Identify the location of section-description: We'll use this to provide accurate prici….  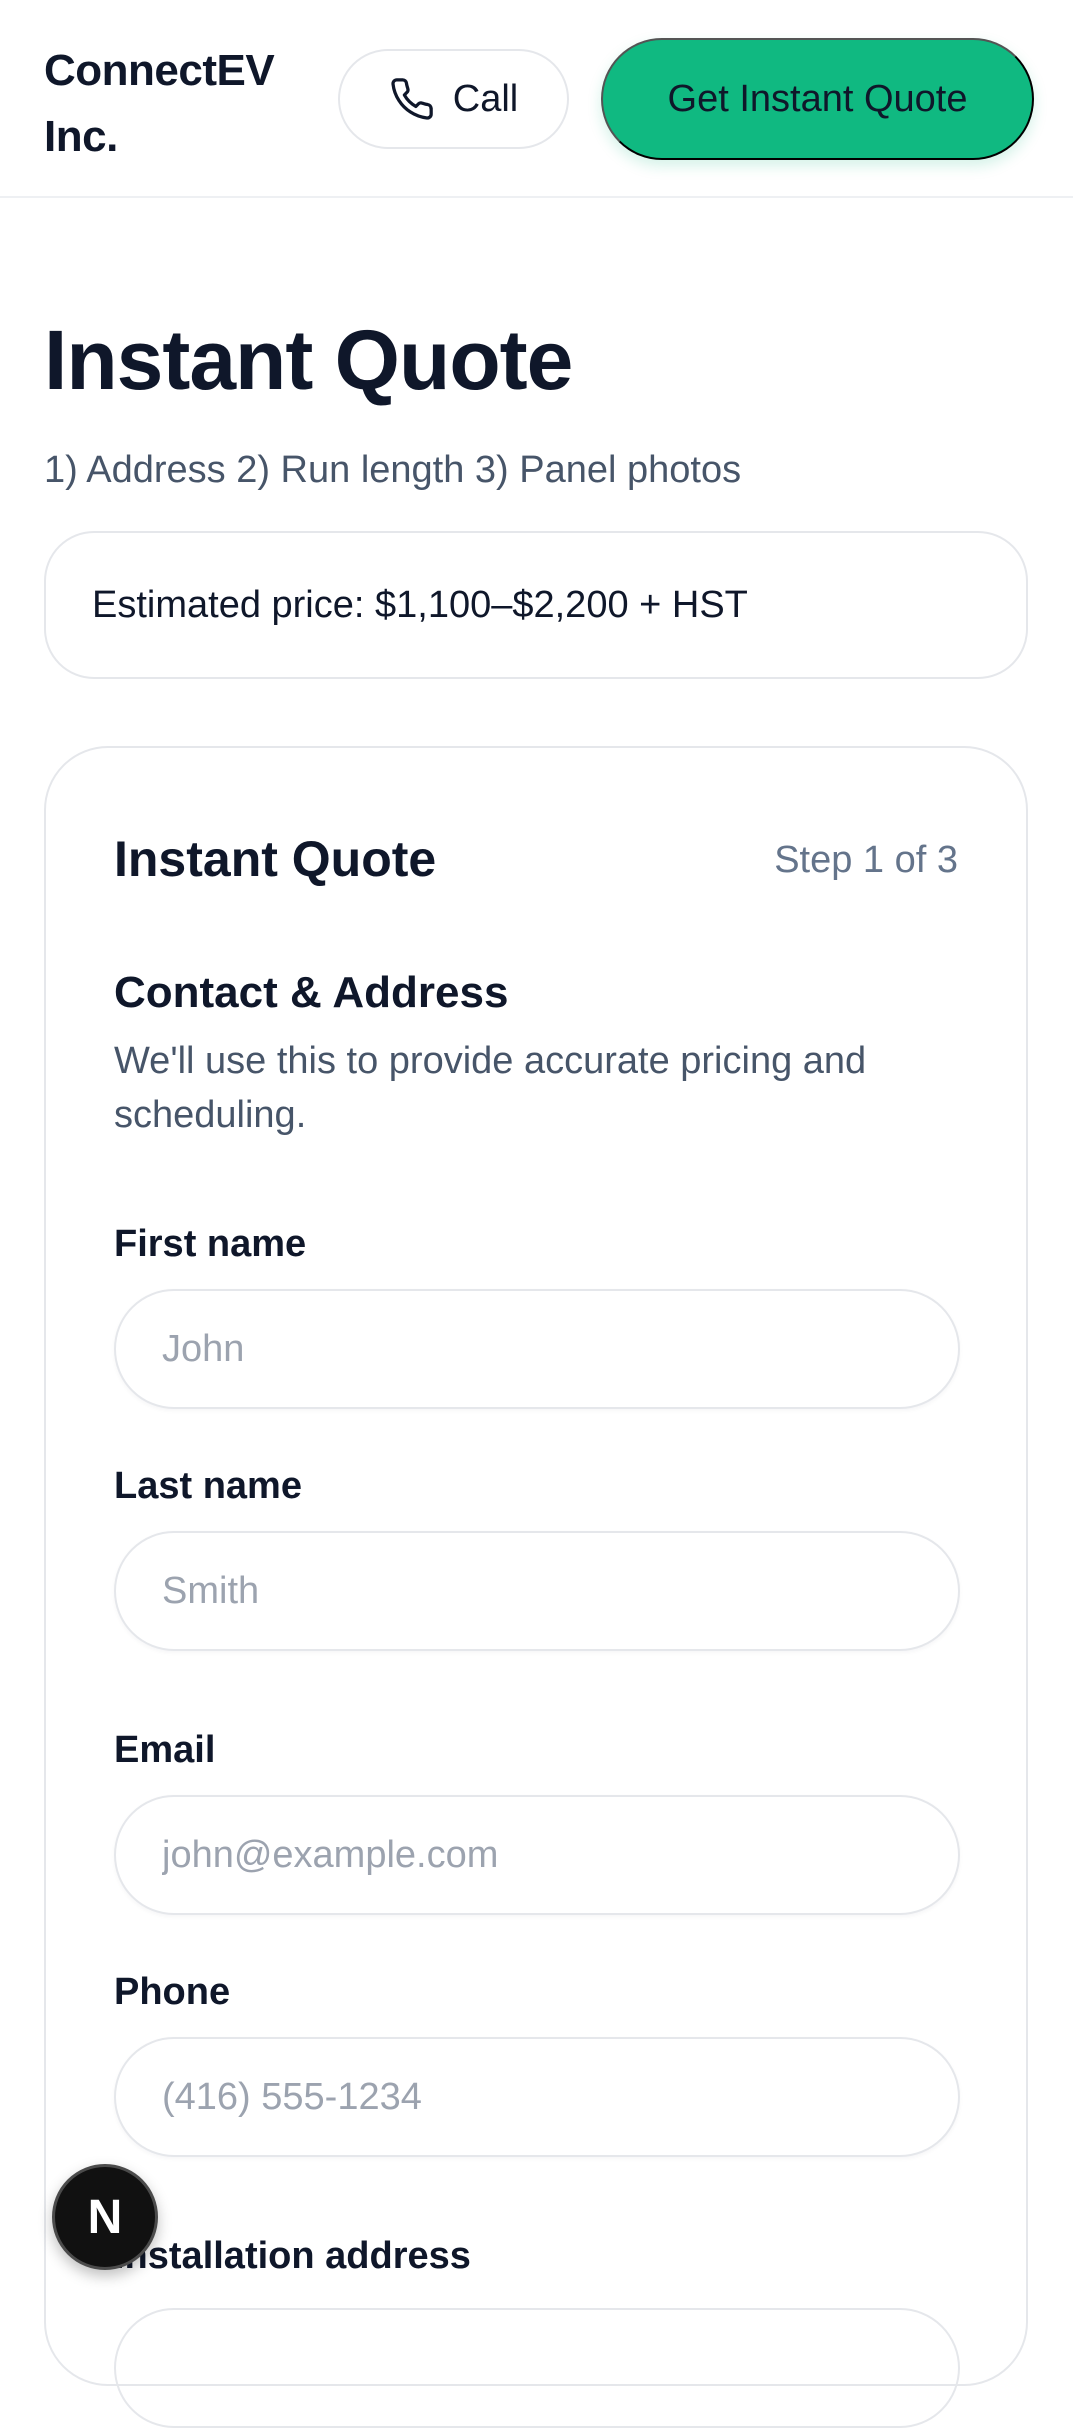
(490, 1088).